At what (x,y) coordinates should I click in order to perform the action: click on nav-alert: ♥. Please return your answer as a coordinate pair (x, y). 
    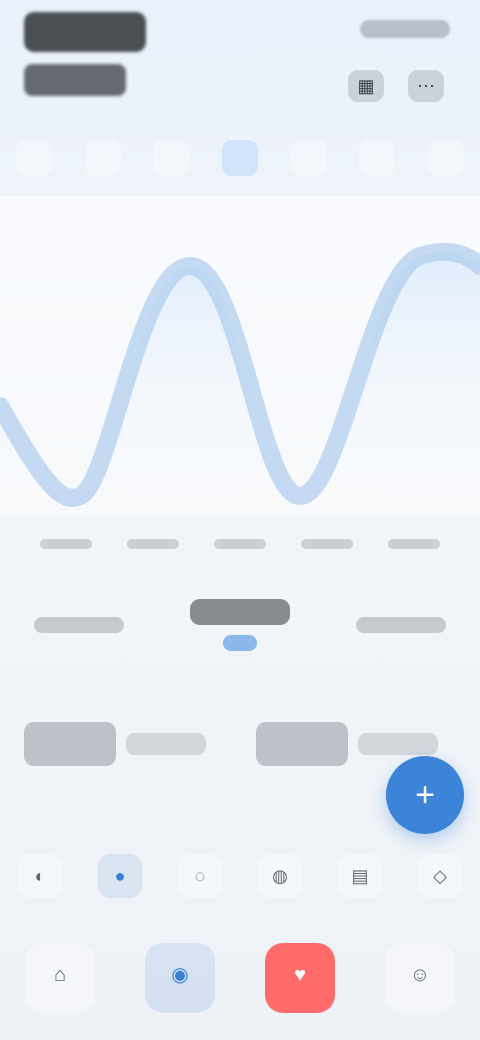
    Looking at the image, I should click on (300, 978).